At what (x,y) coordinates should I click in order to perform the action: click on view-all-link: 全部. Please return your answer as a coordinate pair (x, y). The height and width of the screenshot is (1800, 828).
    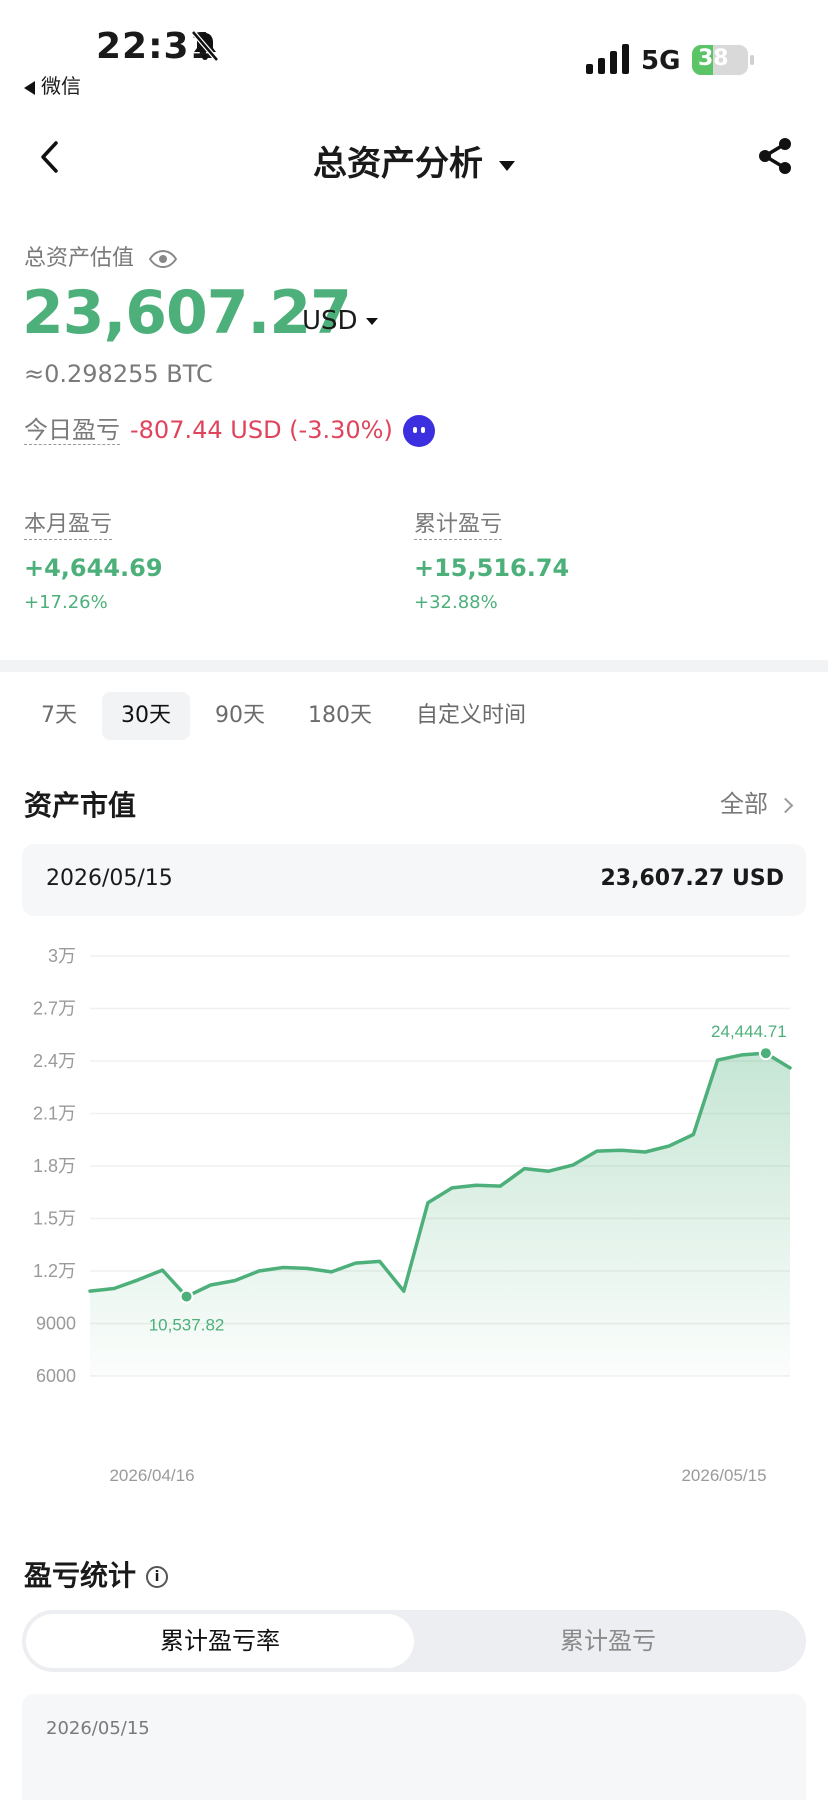
    Looking at the image, I should click on (757, 801).